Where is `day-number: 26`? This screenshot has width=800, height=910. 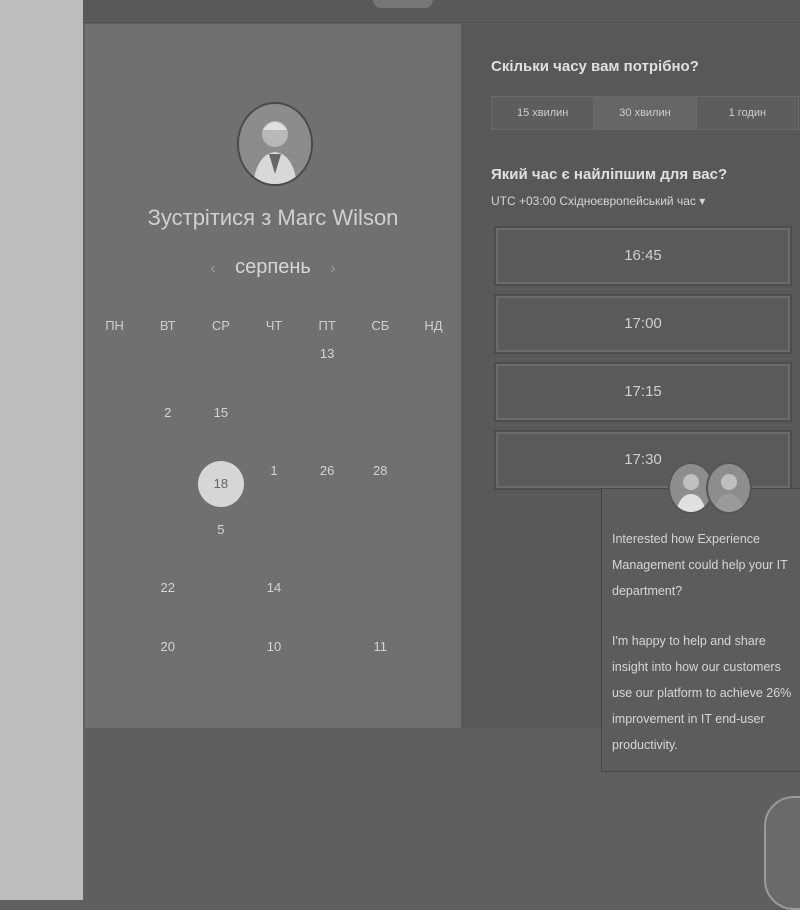
day-number: 26 is located at coordinates (327, 470).